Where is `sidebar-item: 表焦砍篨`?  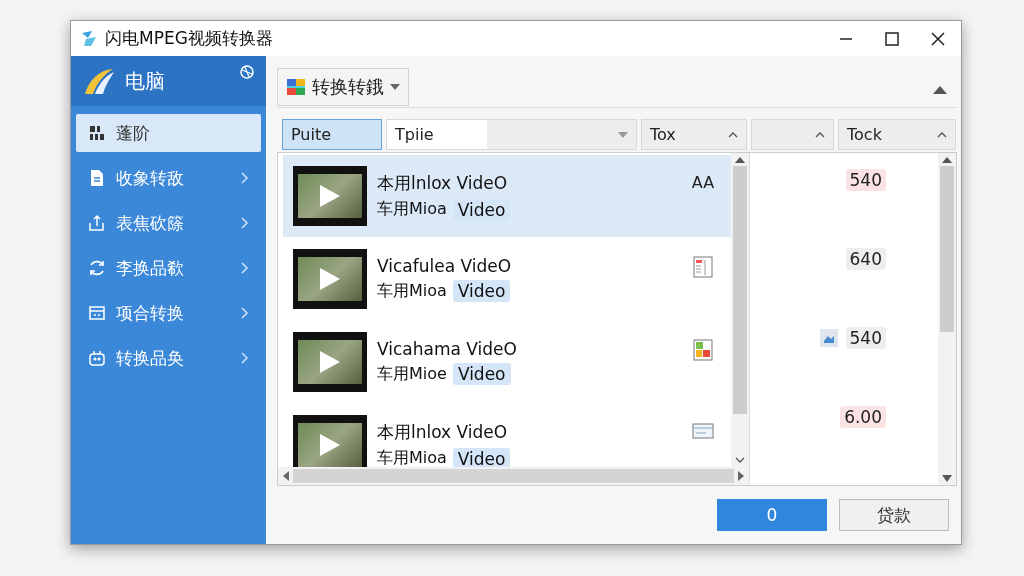 sidebar-item: 表焦砍篨 is located at coordinates (168, 223).